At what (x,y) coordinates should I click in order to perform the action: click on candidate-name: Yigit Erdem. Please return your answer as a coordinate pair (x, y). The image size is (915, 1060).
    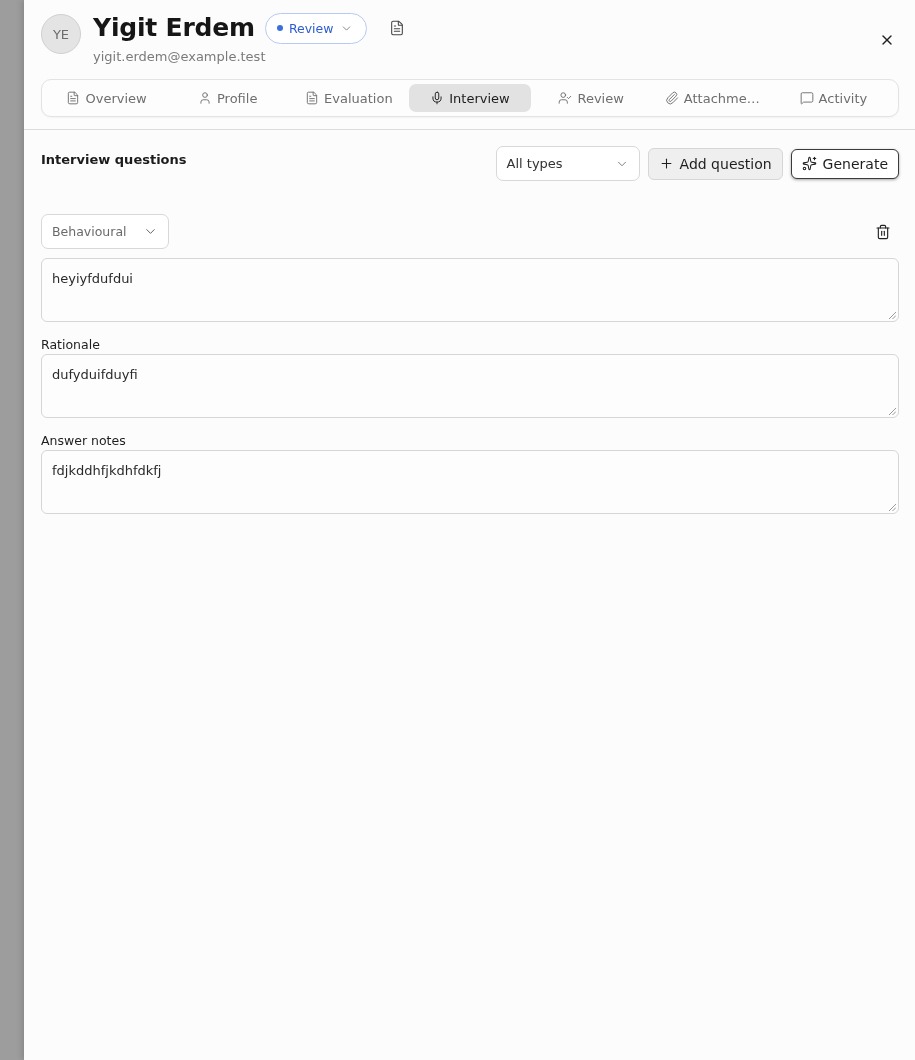
    Looking at the image, I should click on (174, 28).